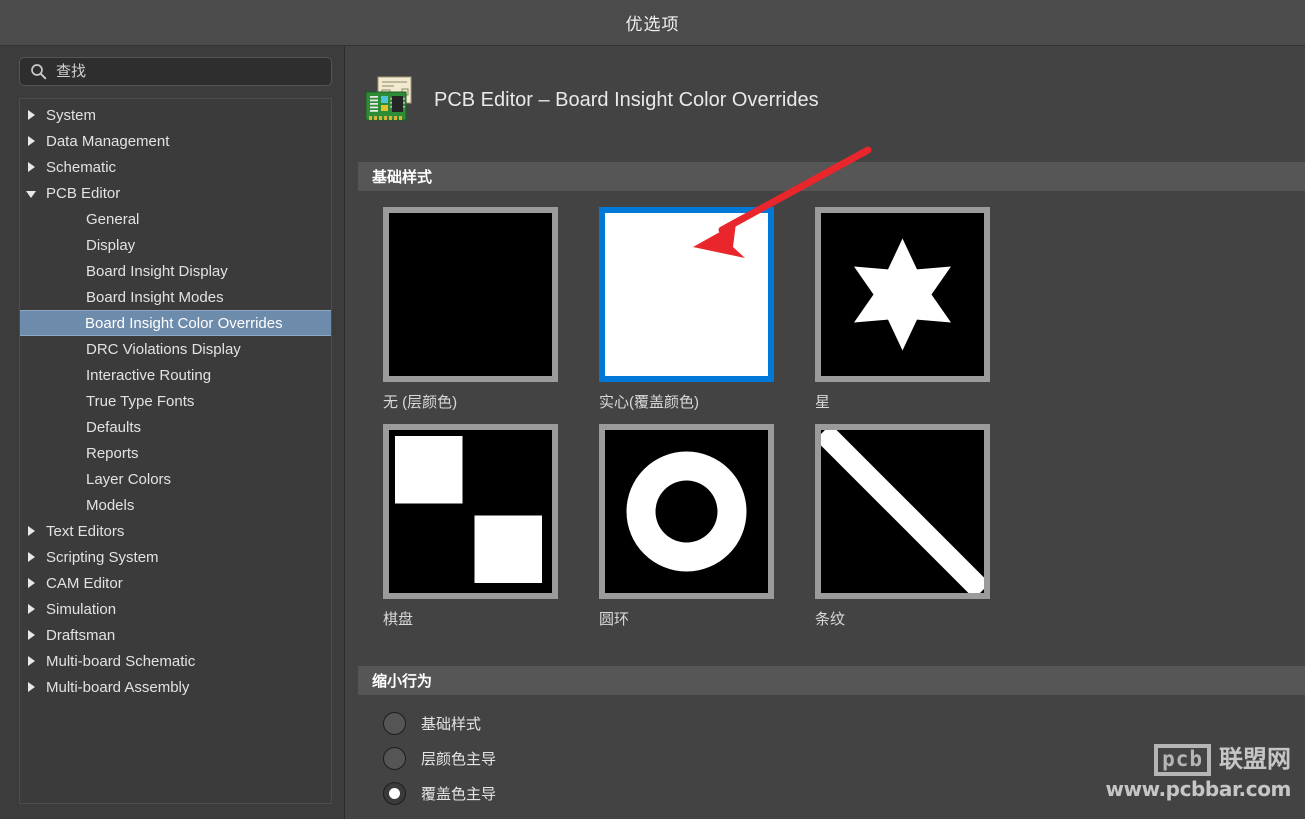  I want to click on sidebar-item-label: Reports, so click(112, 453).